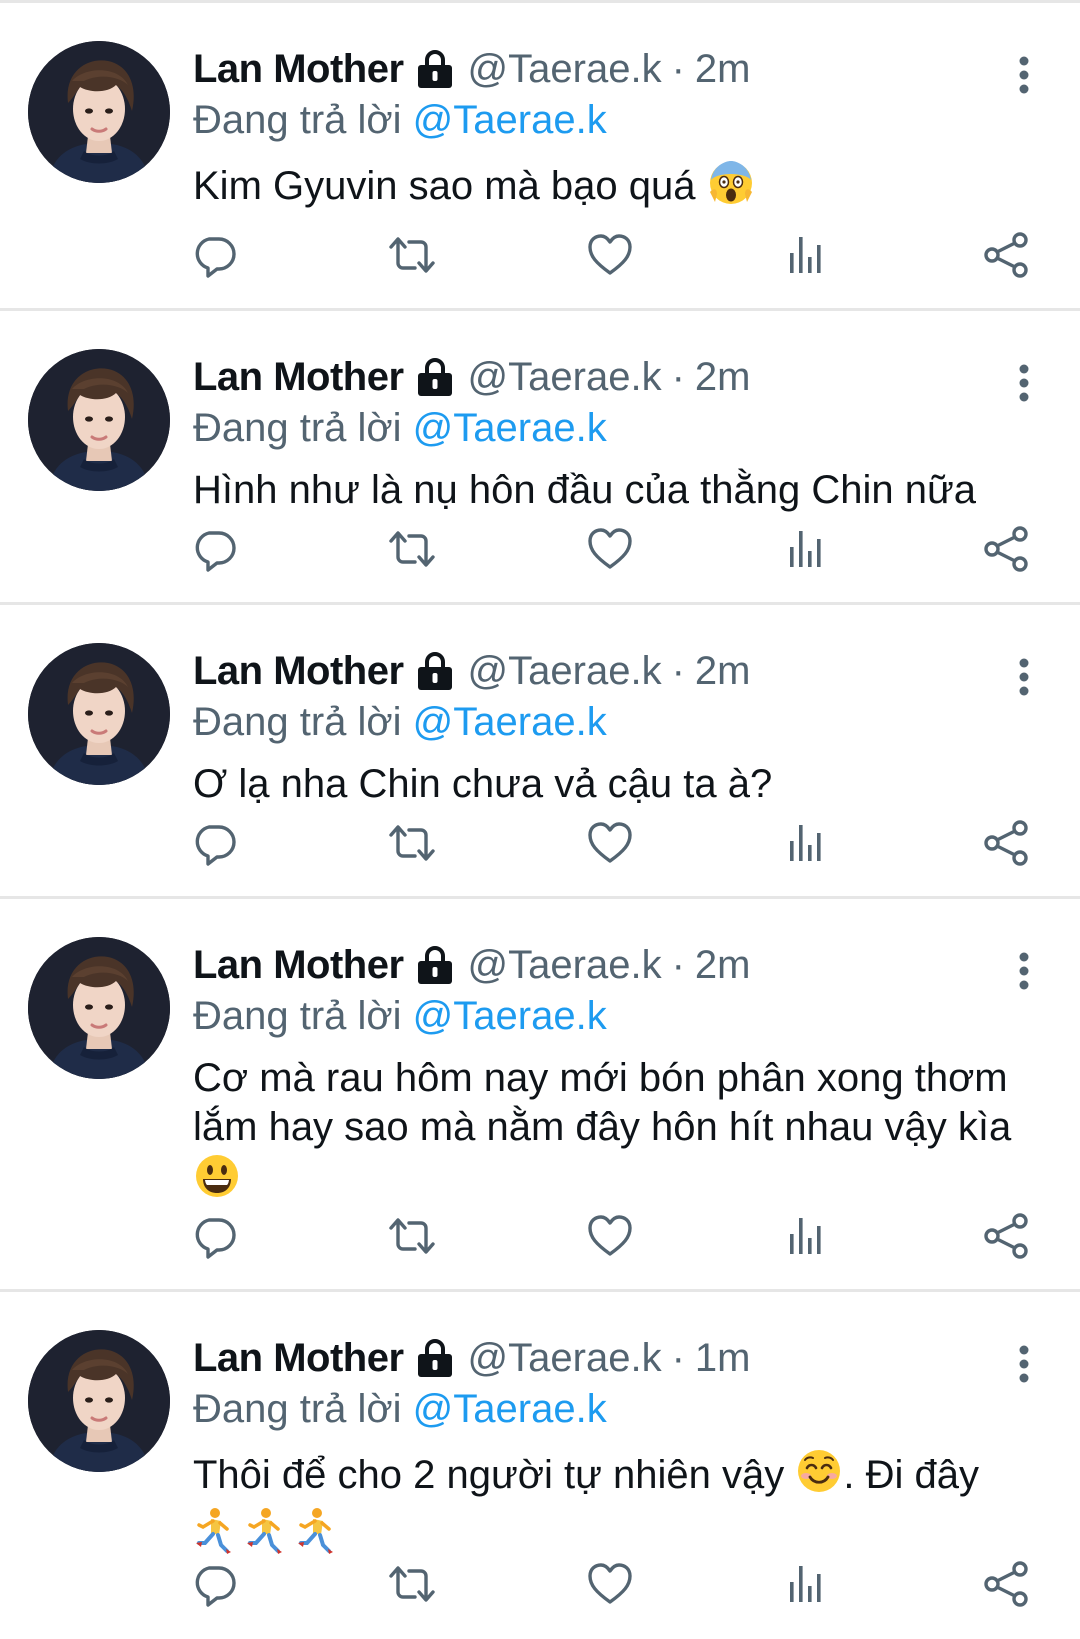 This screenshot has height=1639, width=1080. I want to click on tweet-text-content: Ơ lạ nha Chin chưa vả cậu ta à?, so click(483, 784).